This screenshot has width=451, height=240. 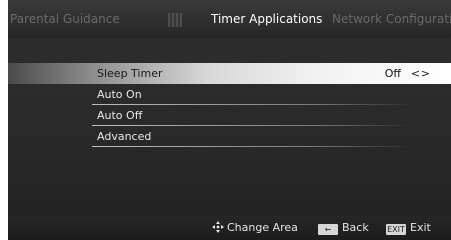 What do you see at coordinates (391, 19) in the screenshot?
I see `tab-network-configuration: Network Configuration` at bounding box center [391, 19].